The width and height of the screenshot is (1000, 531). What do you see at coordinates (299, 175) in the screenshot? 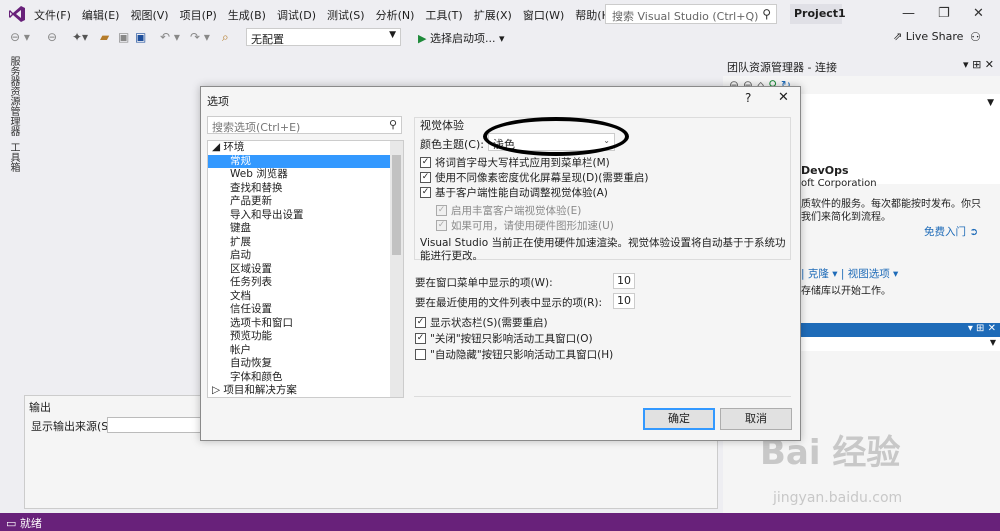
I see `tree-item: Web 浏览器` at bounding box center [299, 175].